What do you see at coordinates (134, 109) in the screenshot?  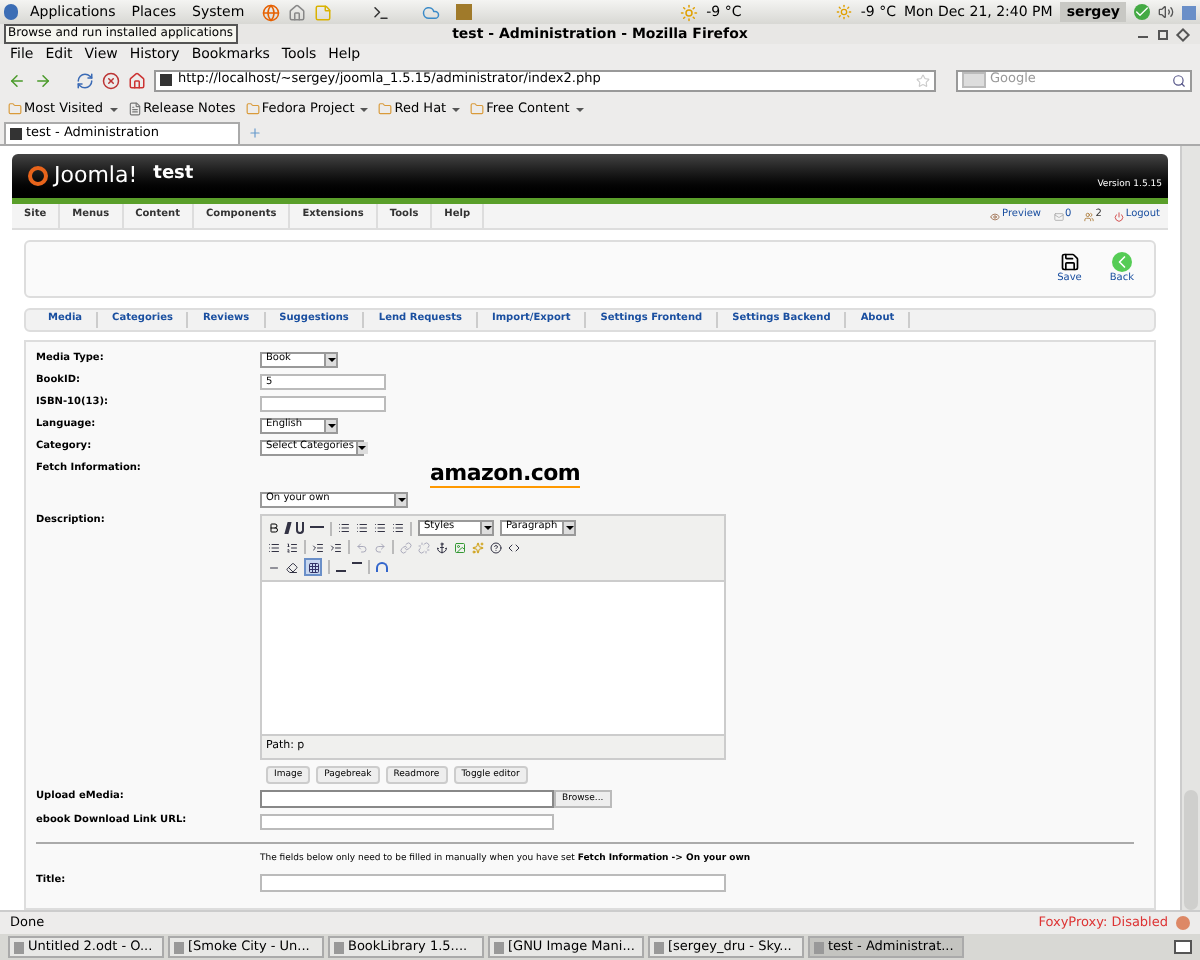 I see `page-icon` at bounding box center [134, 109].